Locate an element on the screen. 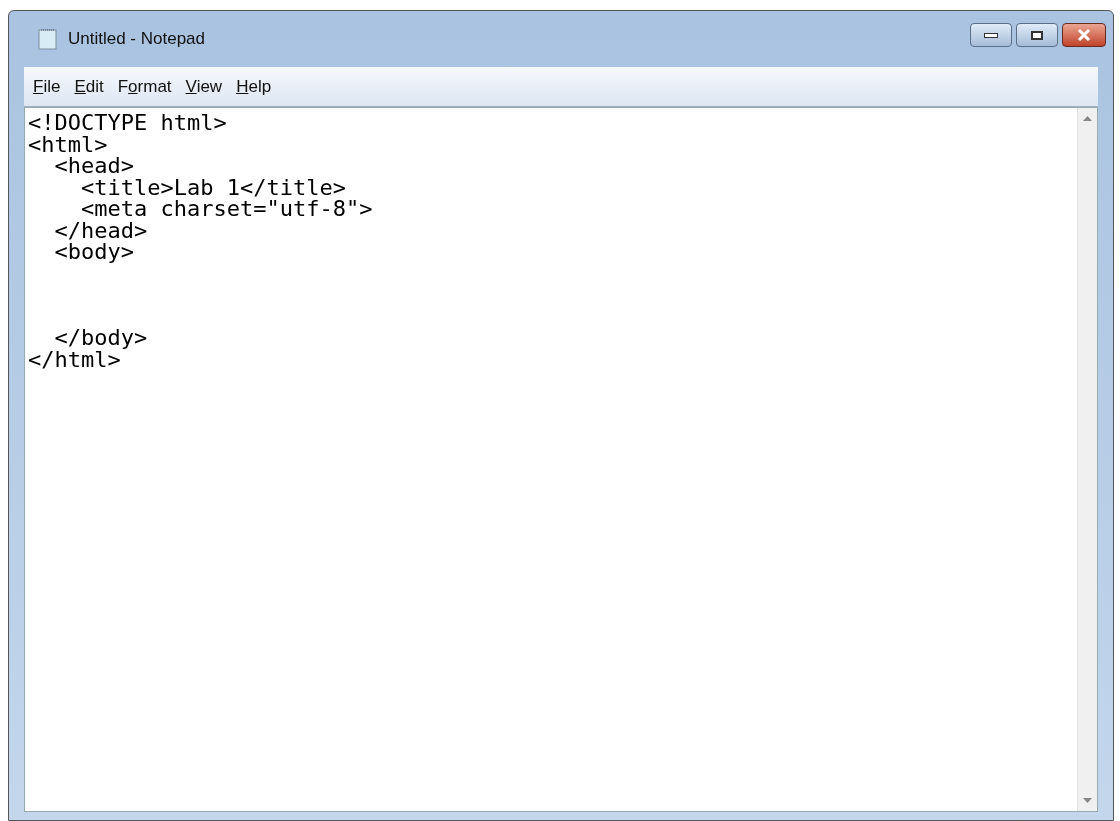  maximize-button is located at coordinates (1037, 35).